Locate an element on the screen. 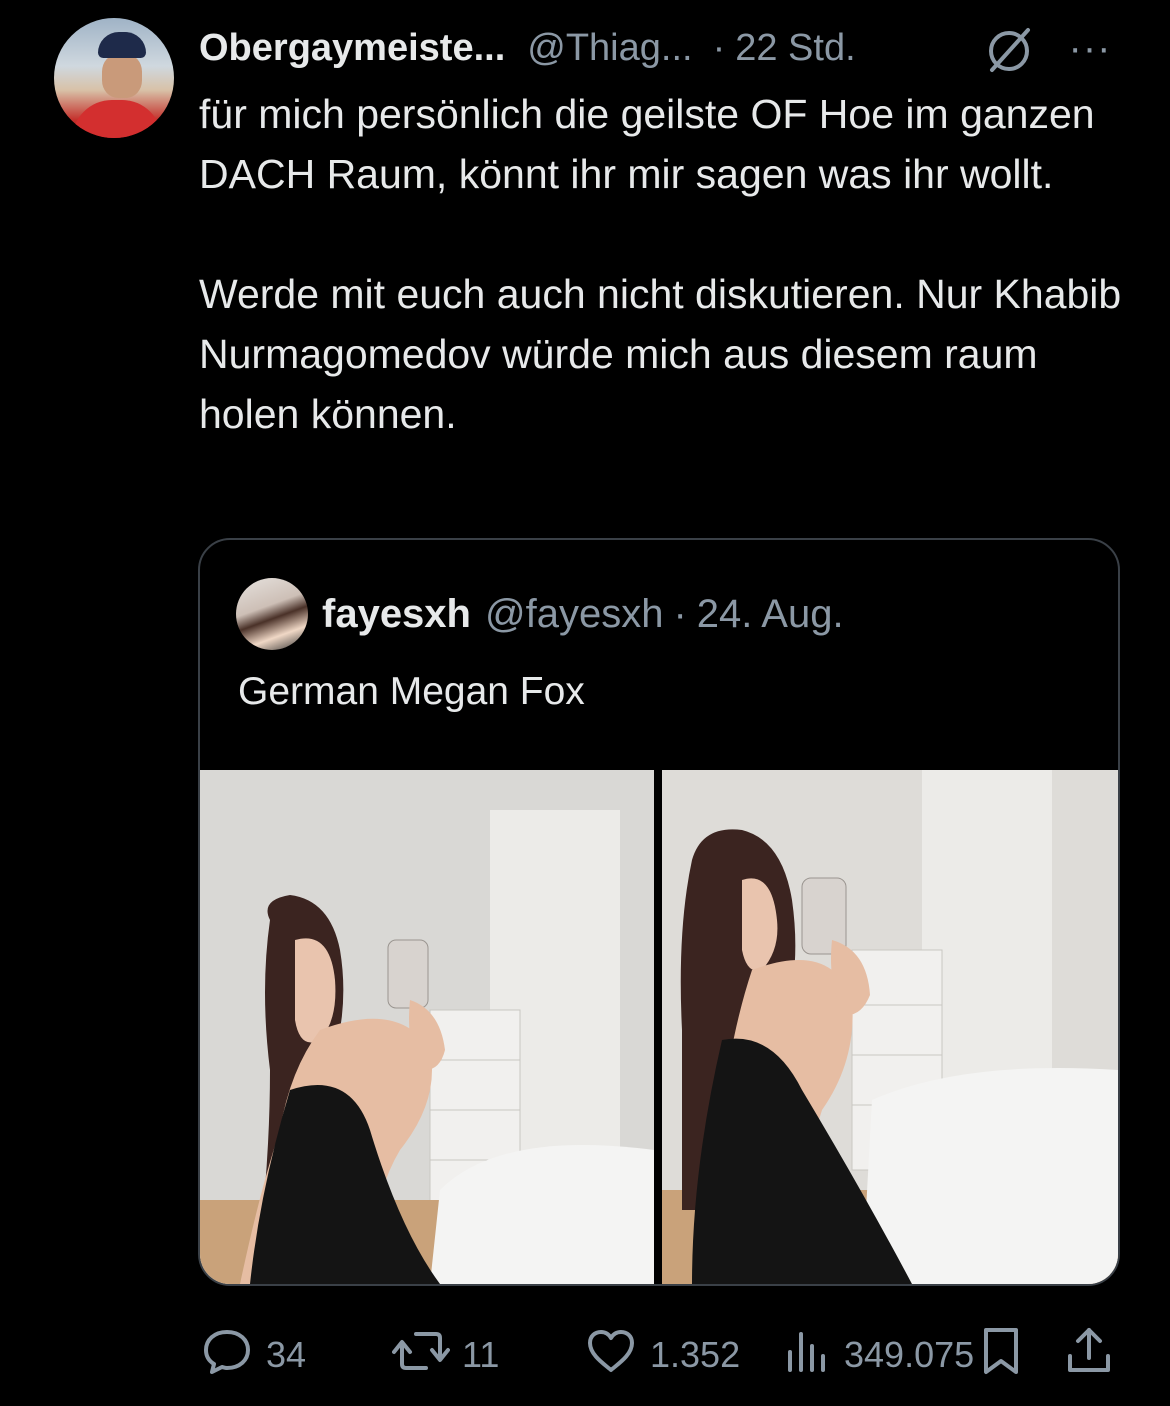 This screenshot has height=1406, width=1170. quoted-author-name: fayesxh is located at coordinates (396, 614).